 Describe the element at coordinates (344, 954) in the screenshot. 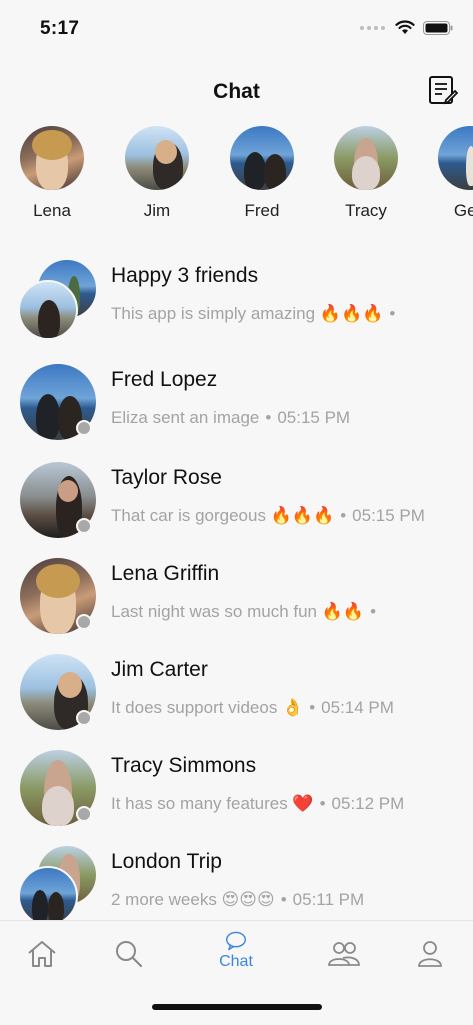

I see `friends-icon` at that location.